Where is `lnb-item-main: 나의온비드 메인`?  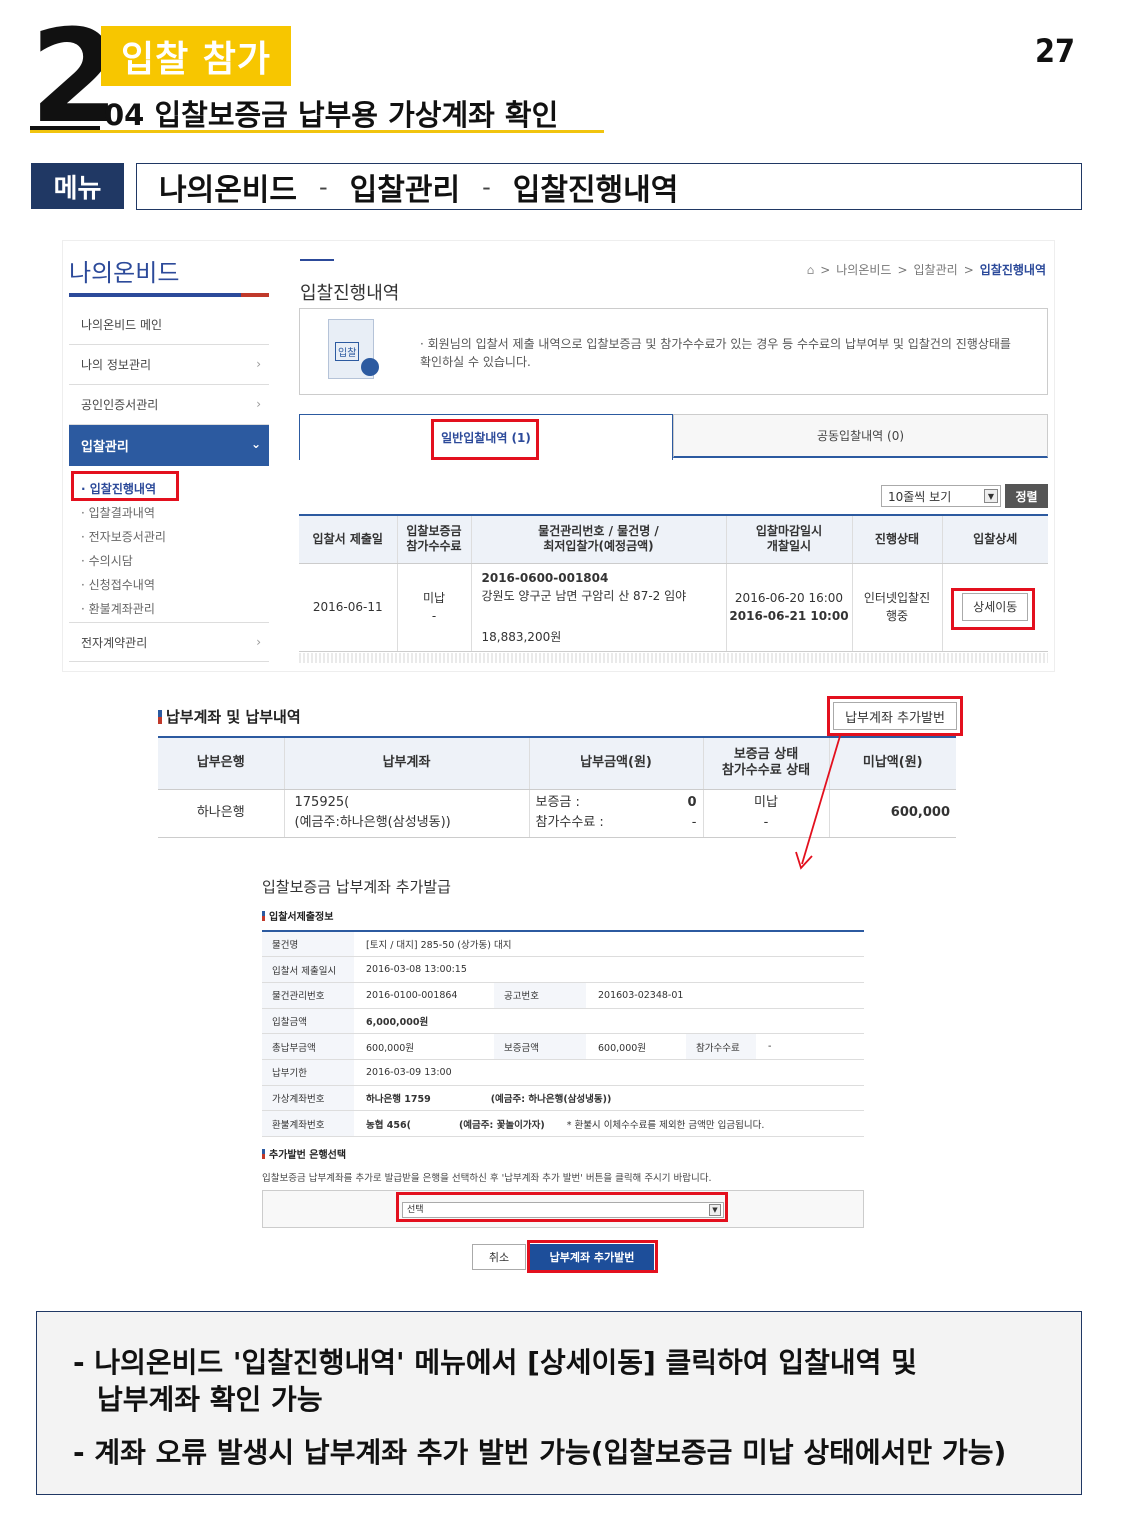 lnb-item-main: 나의온비드 메인 is located at coordinates (169, 325).